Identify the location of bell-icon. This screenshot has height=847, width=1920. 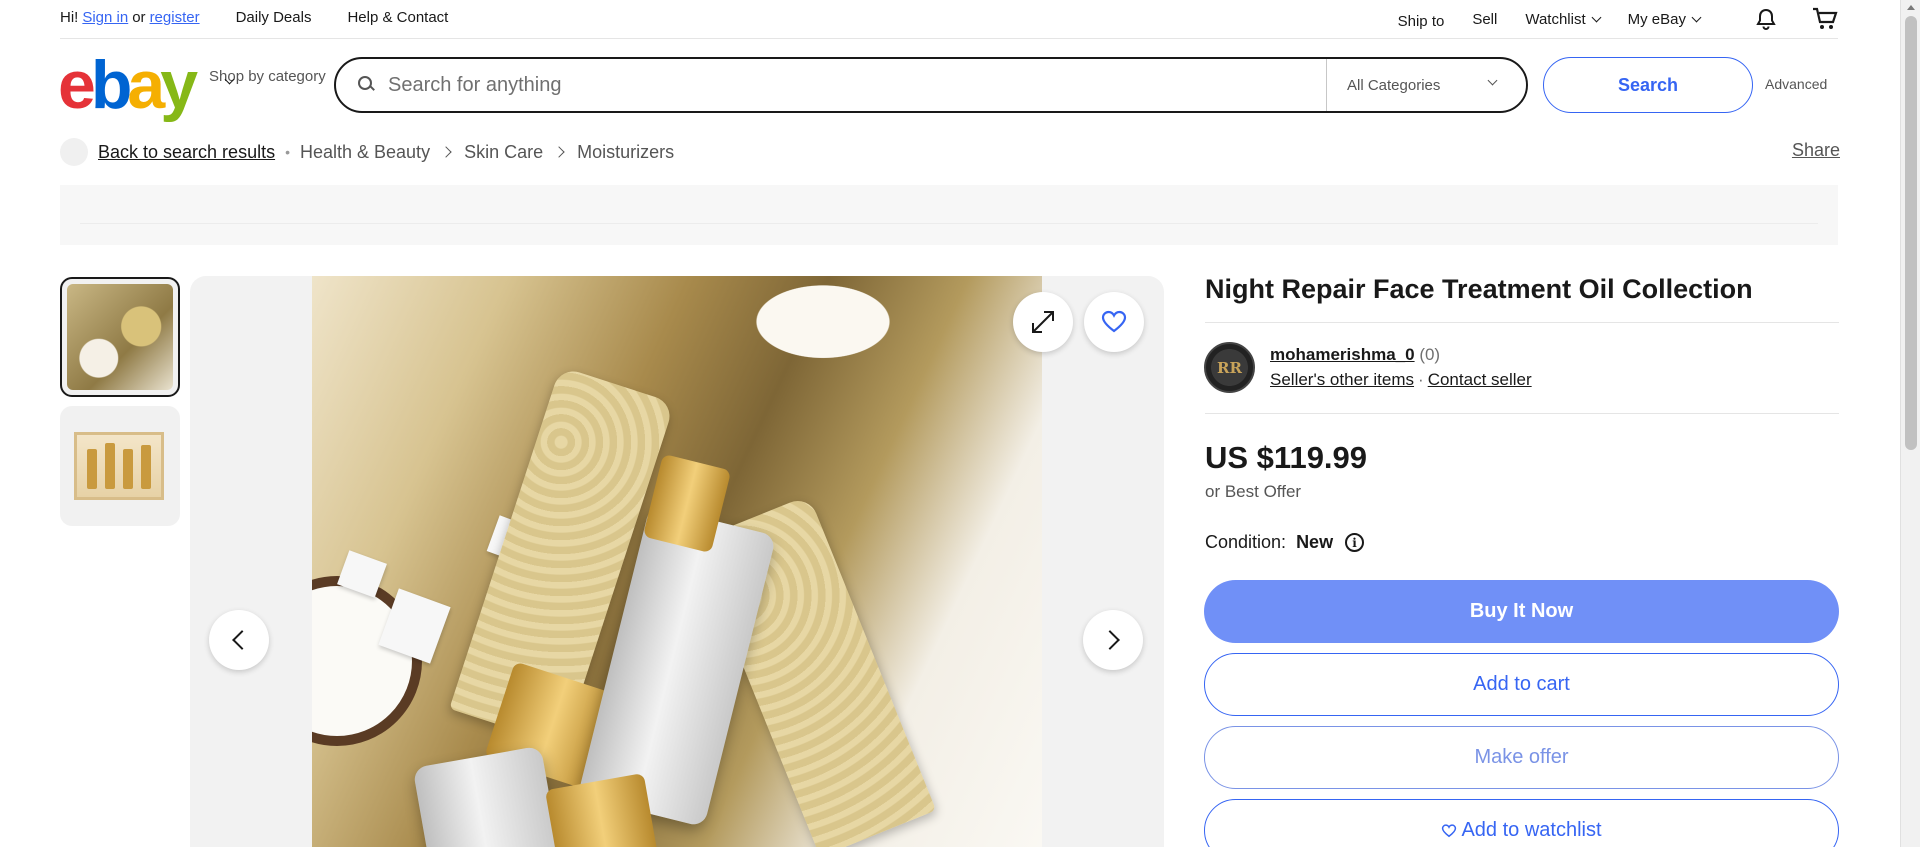
(1766, 19).